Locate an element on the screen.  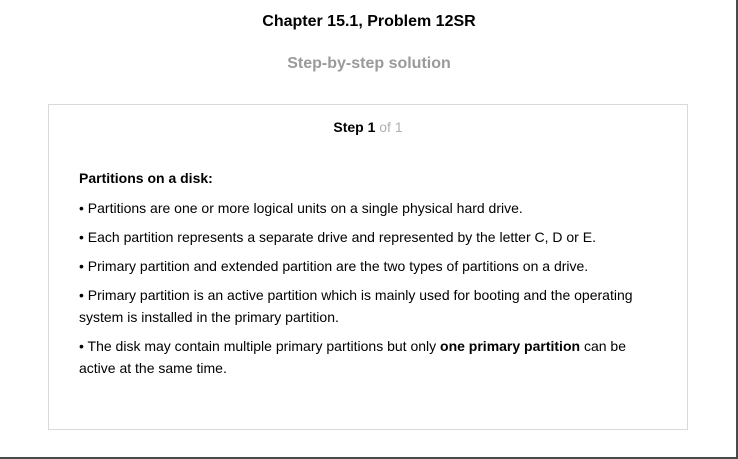
step-count: of 1 is located at coordinates (391, 127).